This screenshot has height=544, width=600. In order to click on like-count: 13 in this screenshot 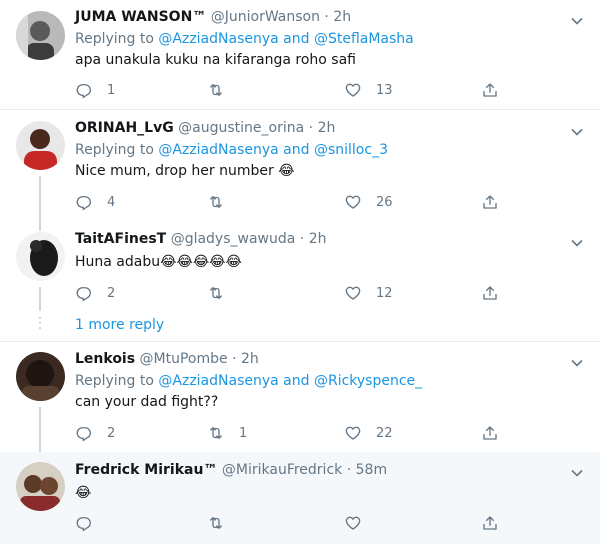, I will do `click(384, 90)`.